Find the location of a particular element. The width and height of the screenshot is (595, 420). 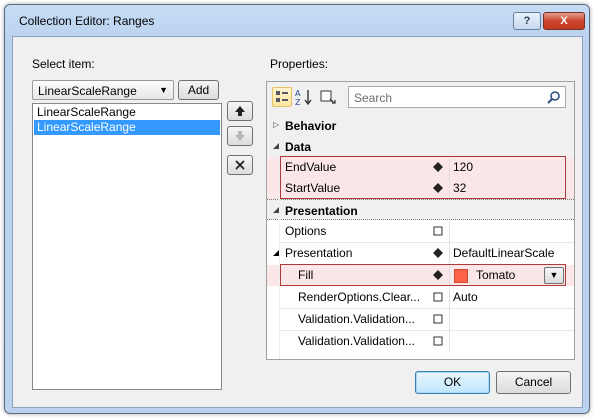

indent-gutter is located at coordinates (279, 237).